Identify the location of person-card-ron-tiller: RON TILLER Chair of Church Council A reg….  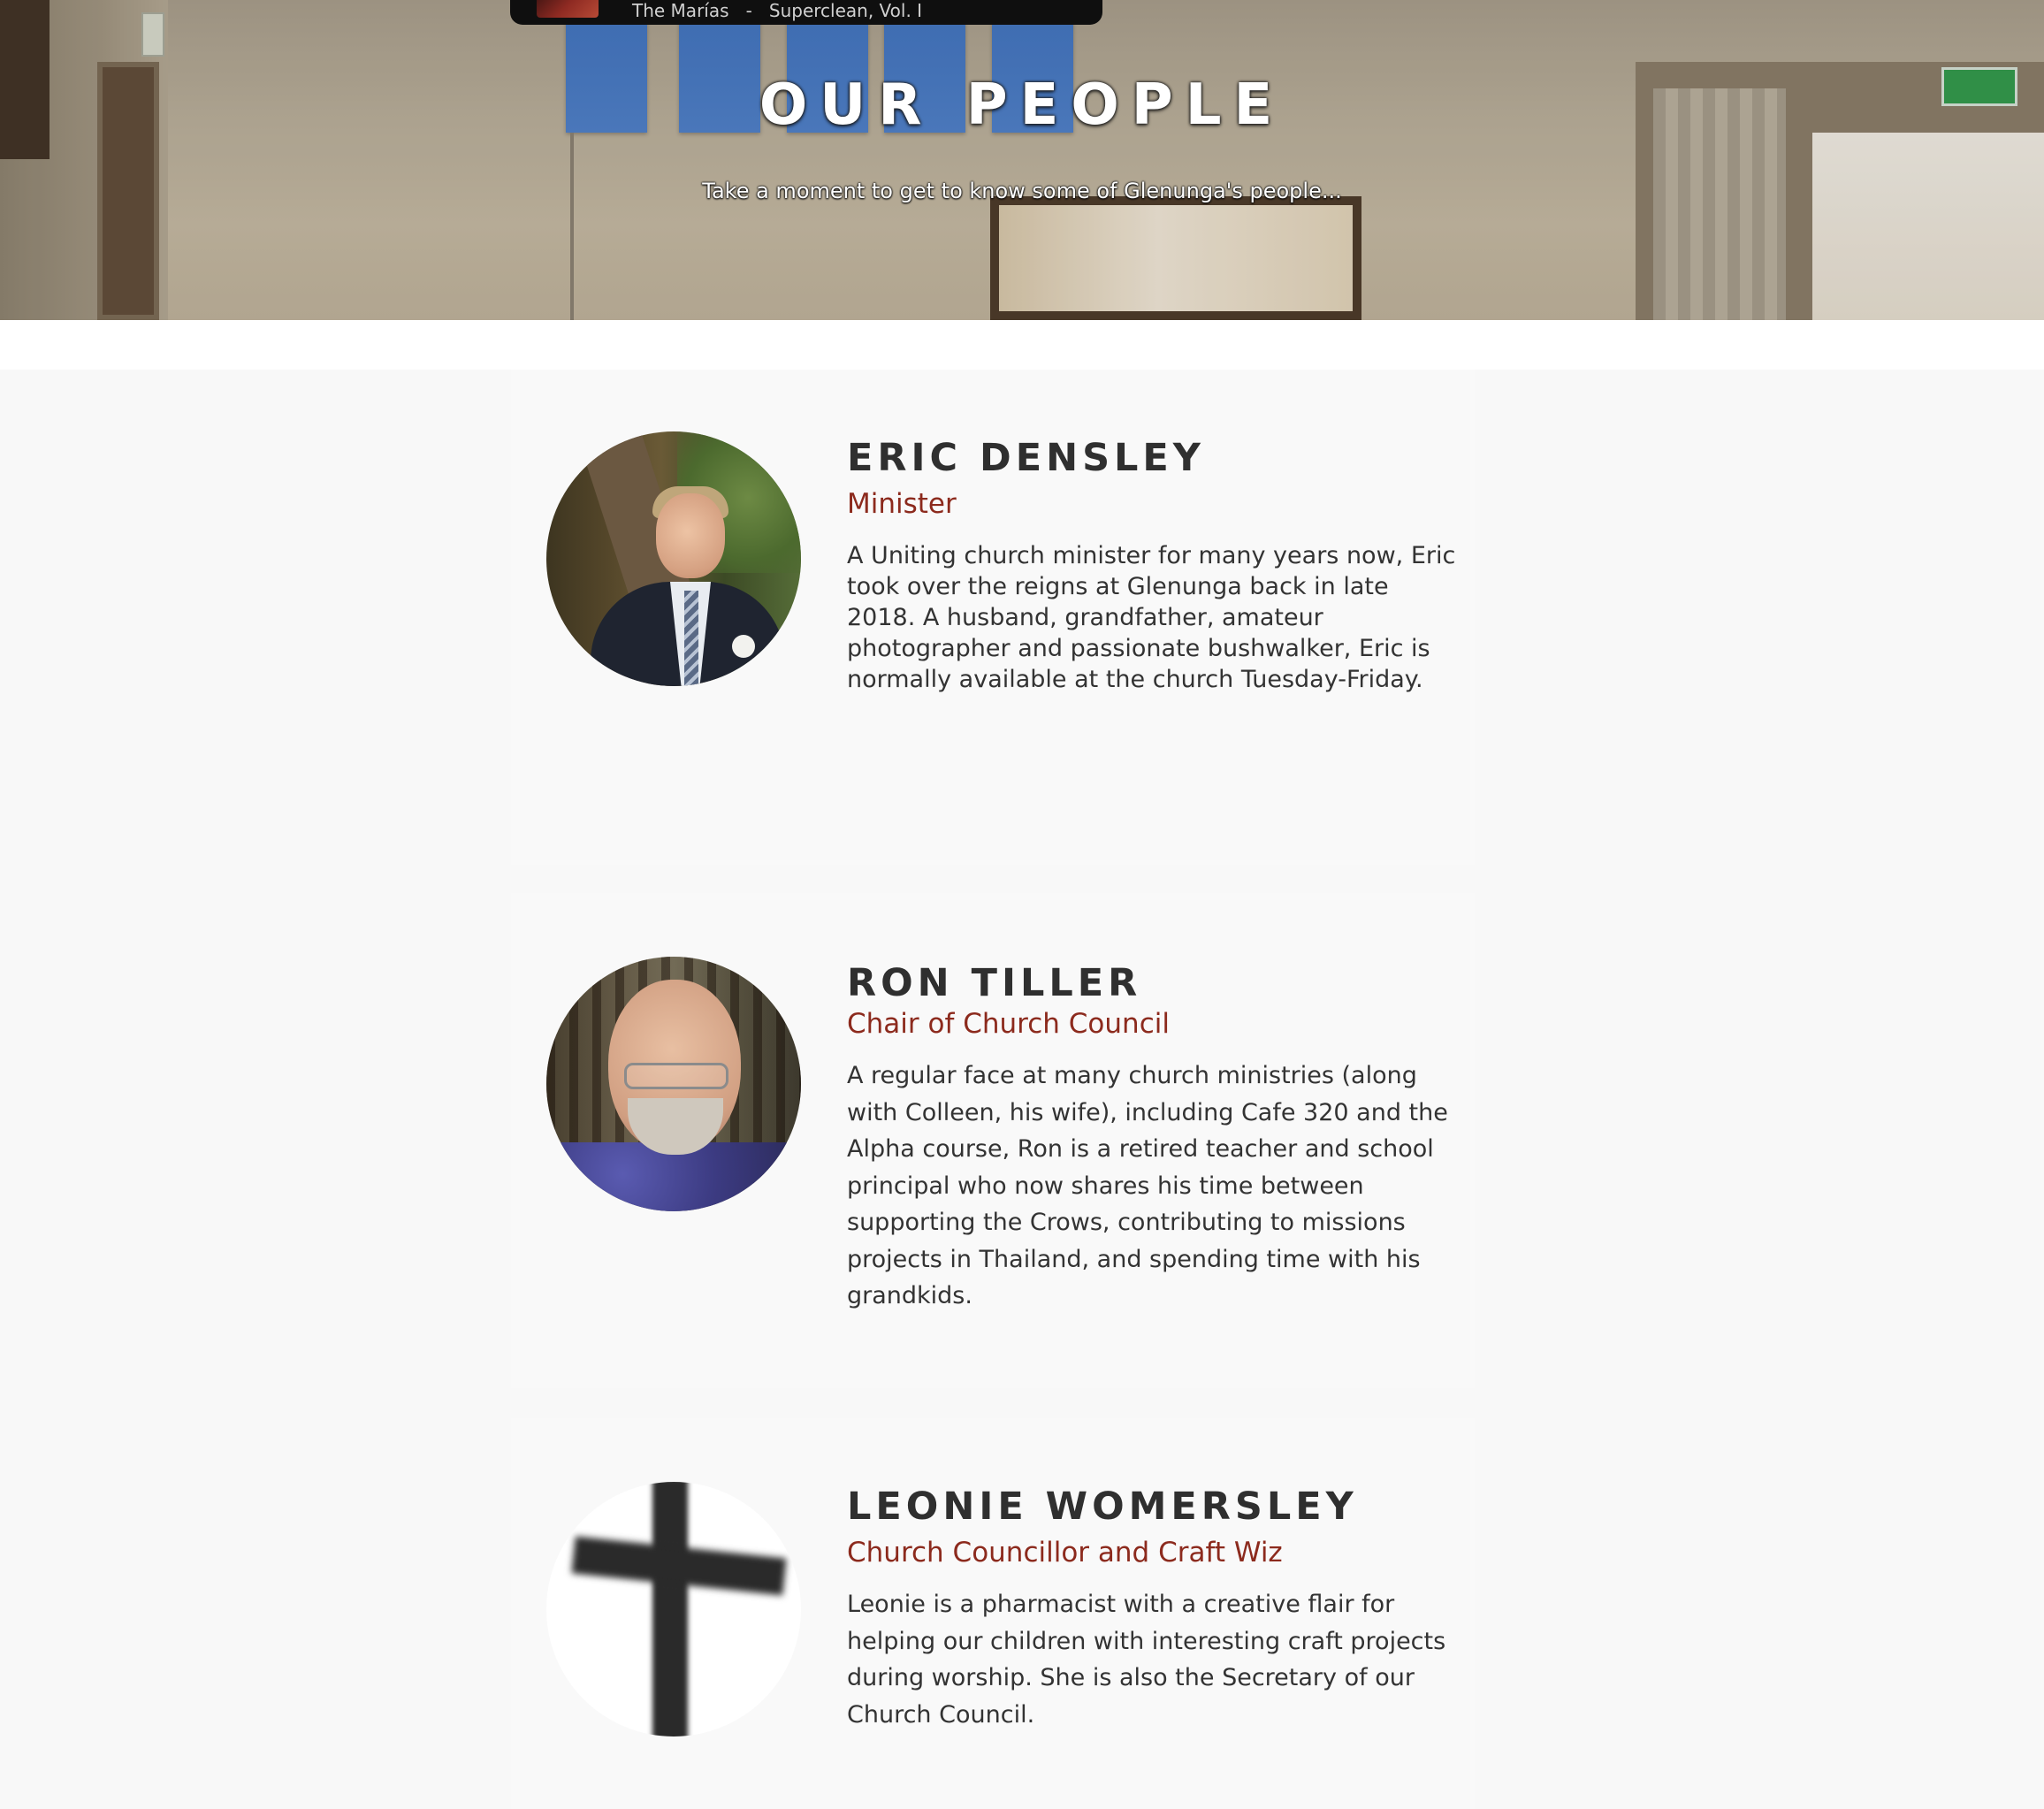
(993, 1140).